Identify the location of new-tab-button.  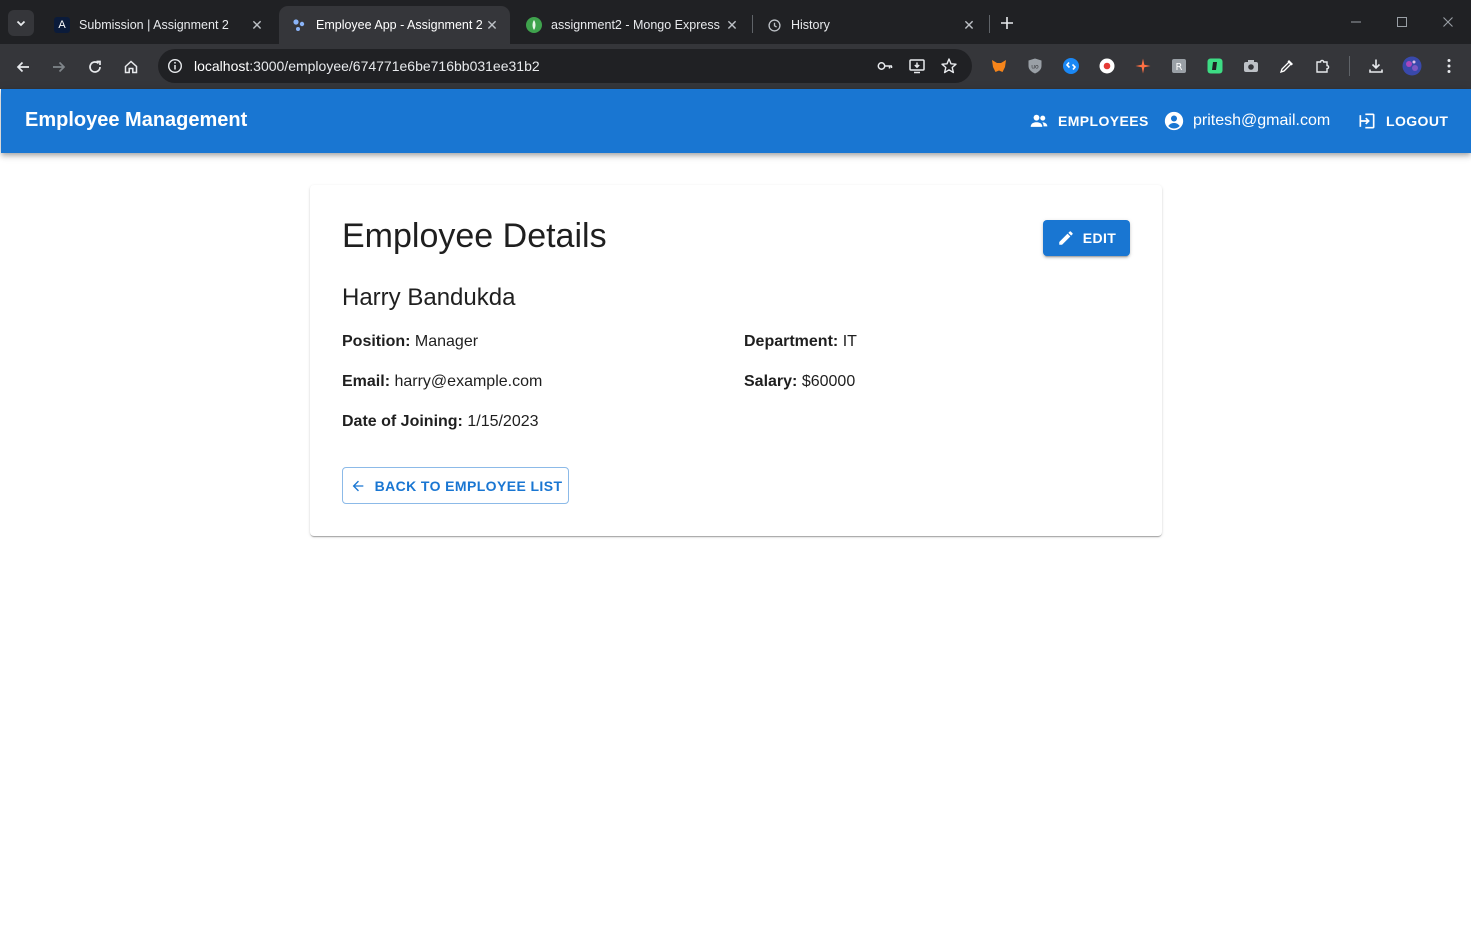
(1007, 23).